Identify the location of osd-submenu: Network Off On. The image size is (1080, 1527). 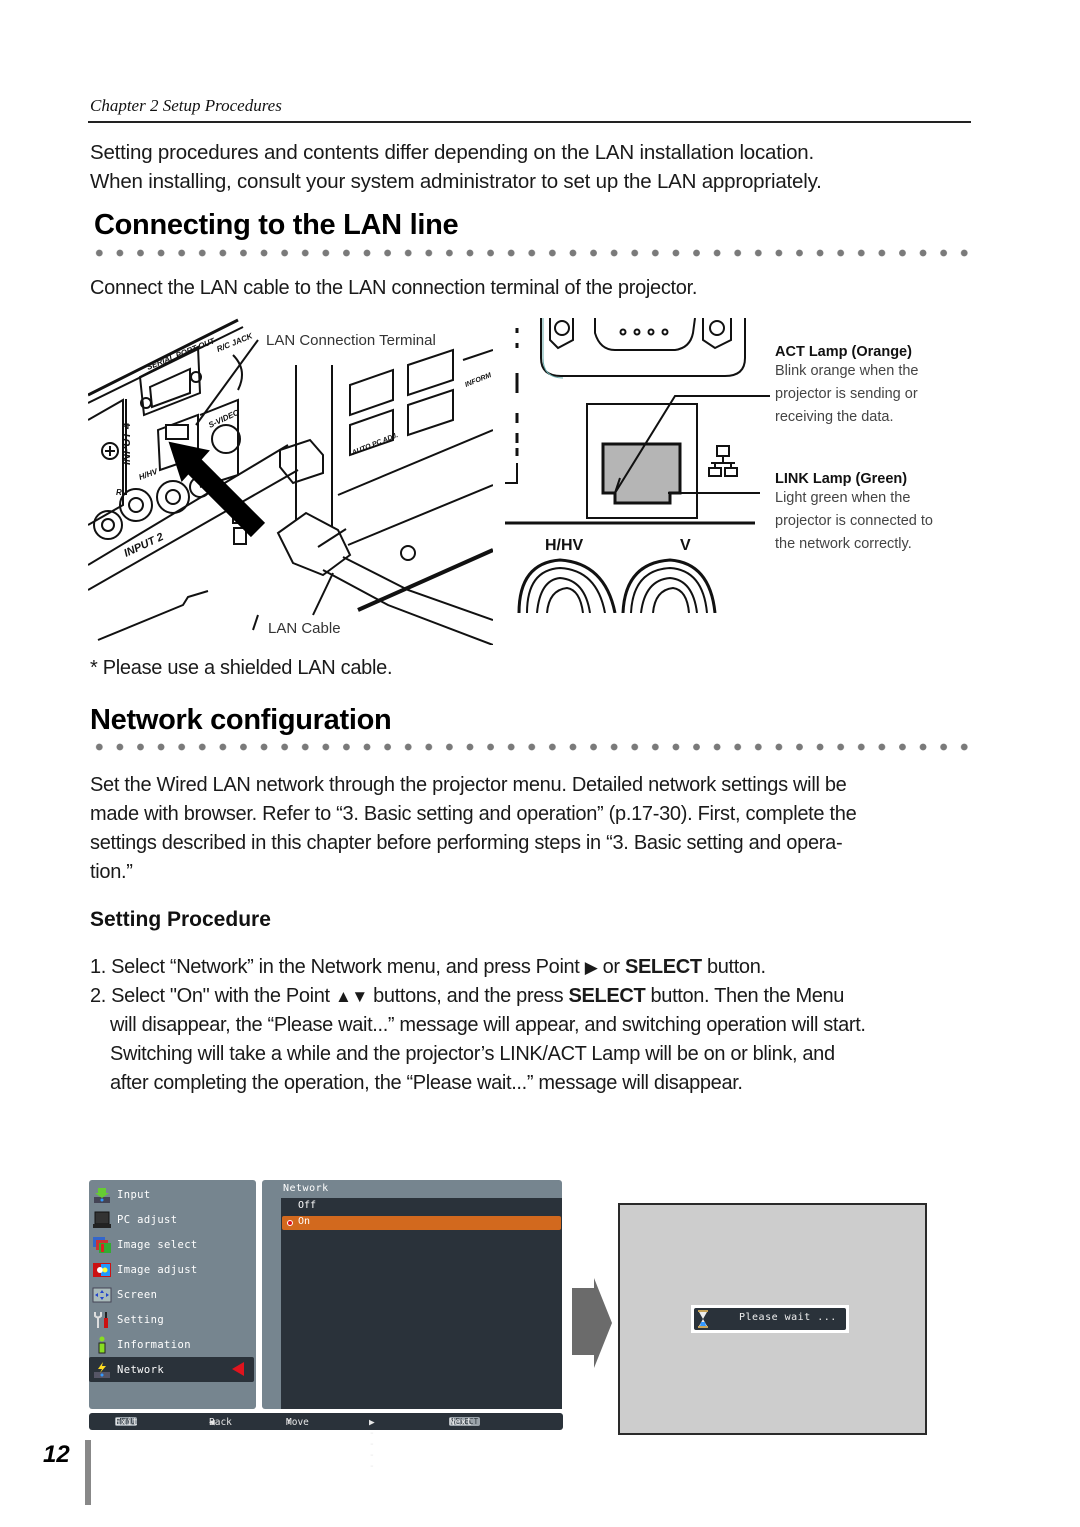
(412, 1294).